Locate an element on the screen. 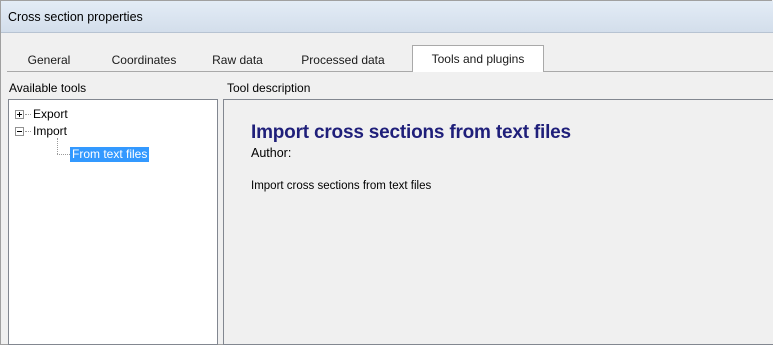  title-bar: Cross section properties is located at coordinates (387, 17).